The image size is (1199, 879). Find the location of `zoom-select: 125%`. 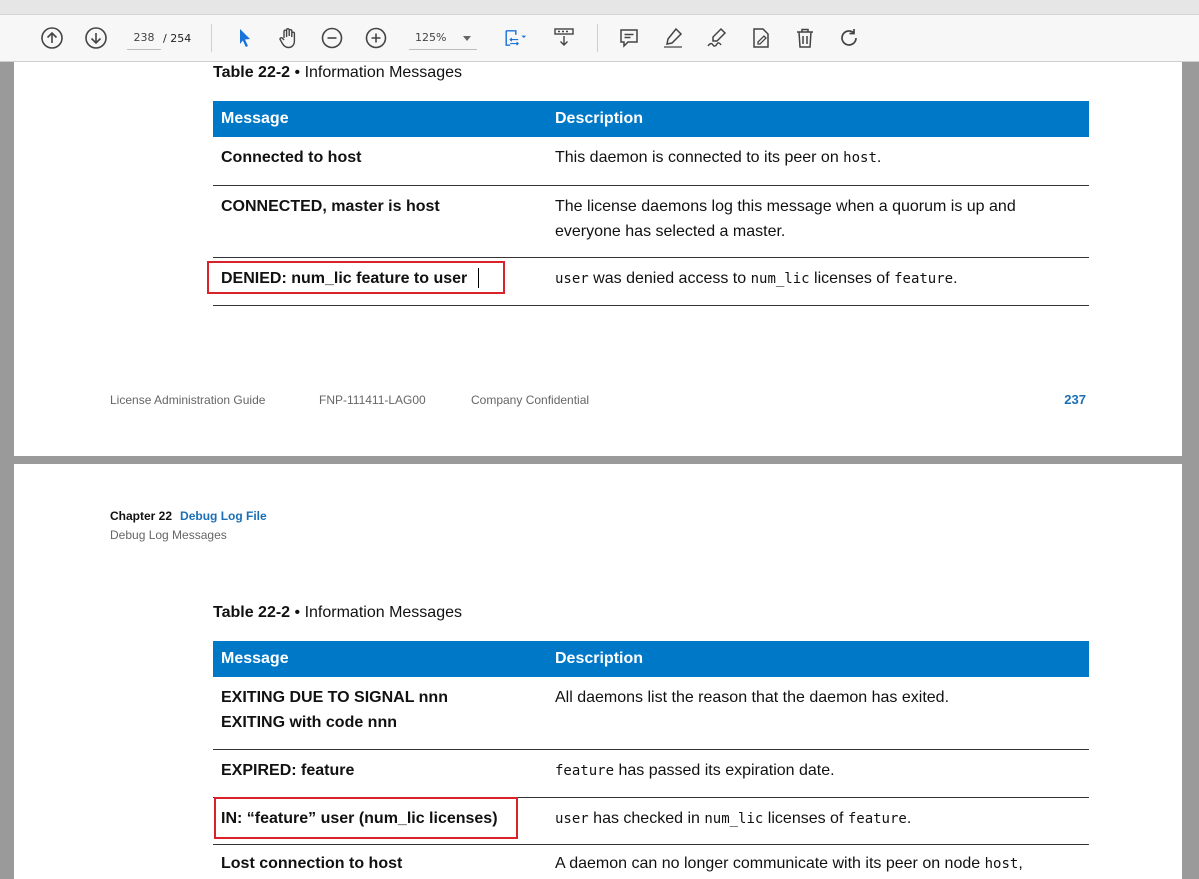

zoom-select: 125% is located at coordinates (443, 38).